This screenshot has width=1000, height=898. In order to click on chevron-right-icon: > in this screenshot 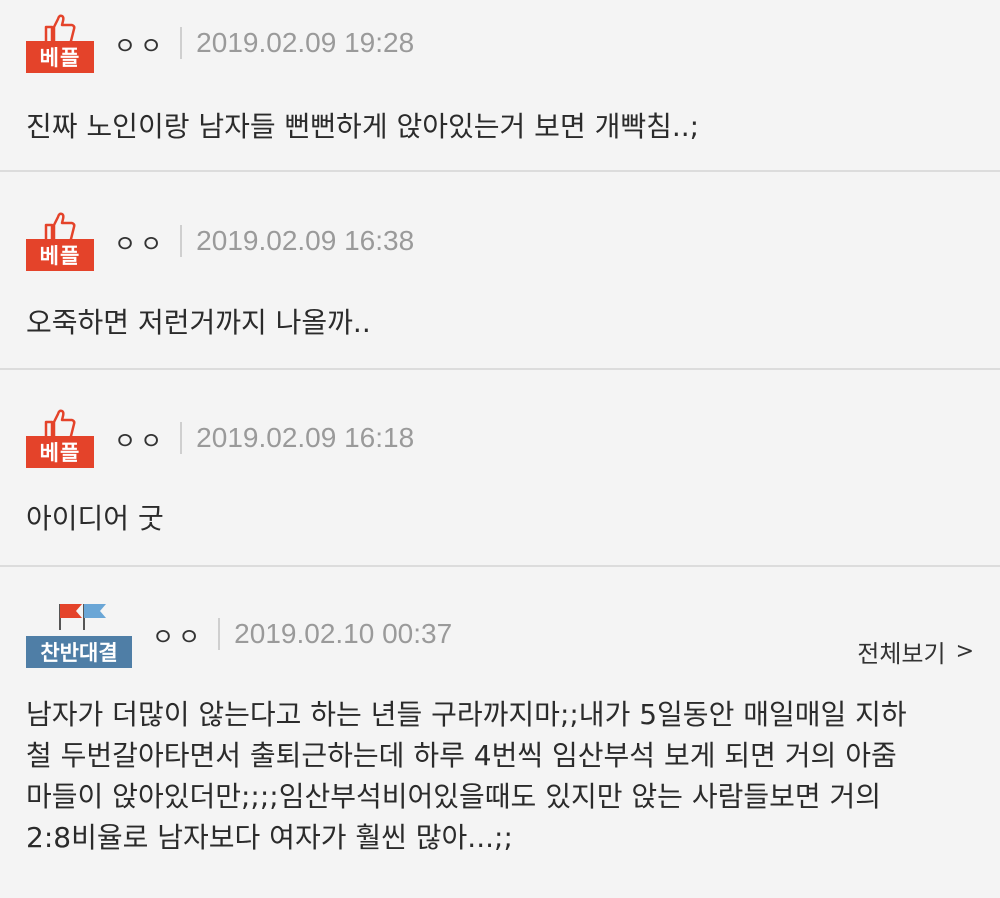, I will do `click(964, 651)`.